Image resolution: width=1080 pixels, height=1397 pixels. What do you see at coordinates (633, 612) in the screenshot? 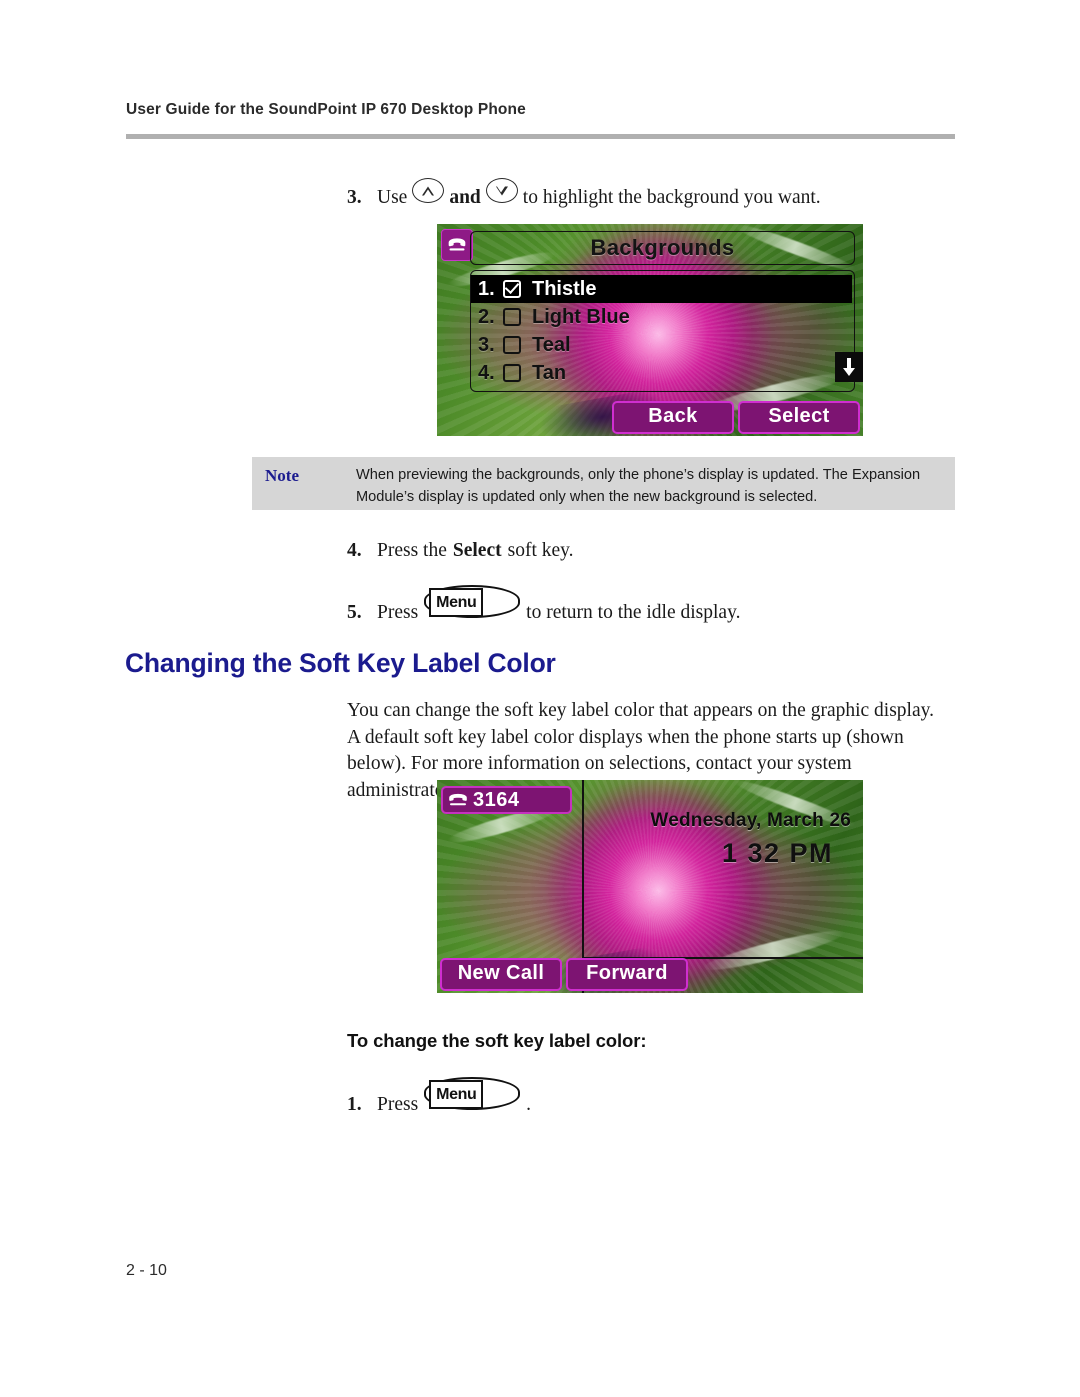
I see `step-5-text-after: to return to the idle display.` at bounding box center [633, 612].